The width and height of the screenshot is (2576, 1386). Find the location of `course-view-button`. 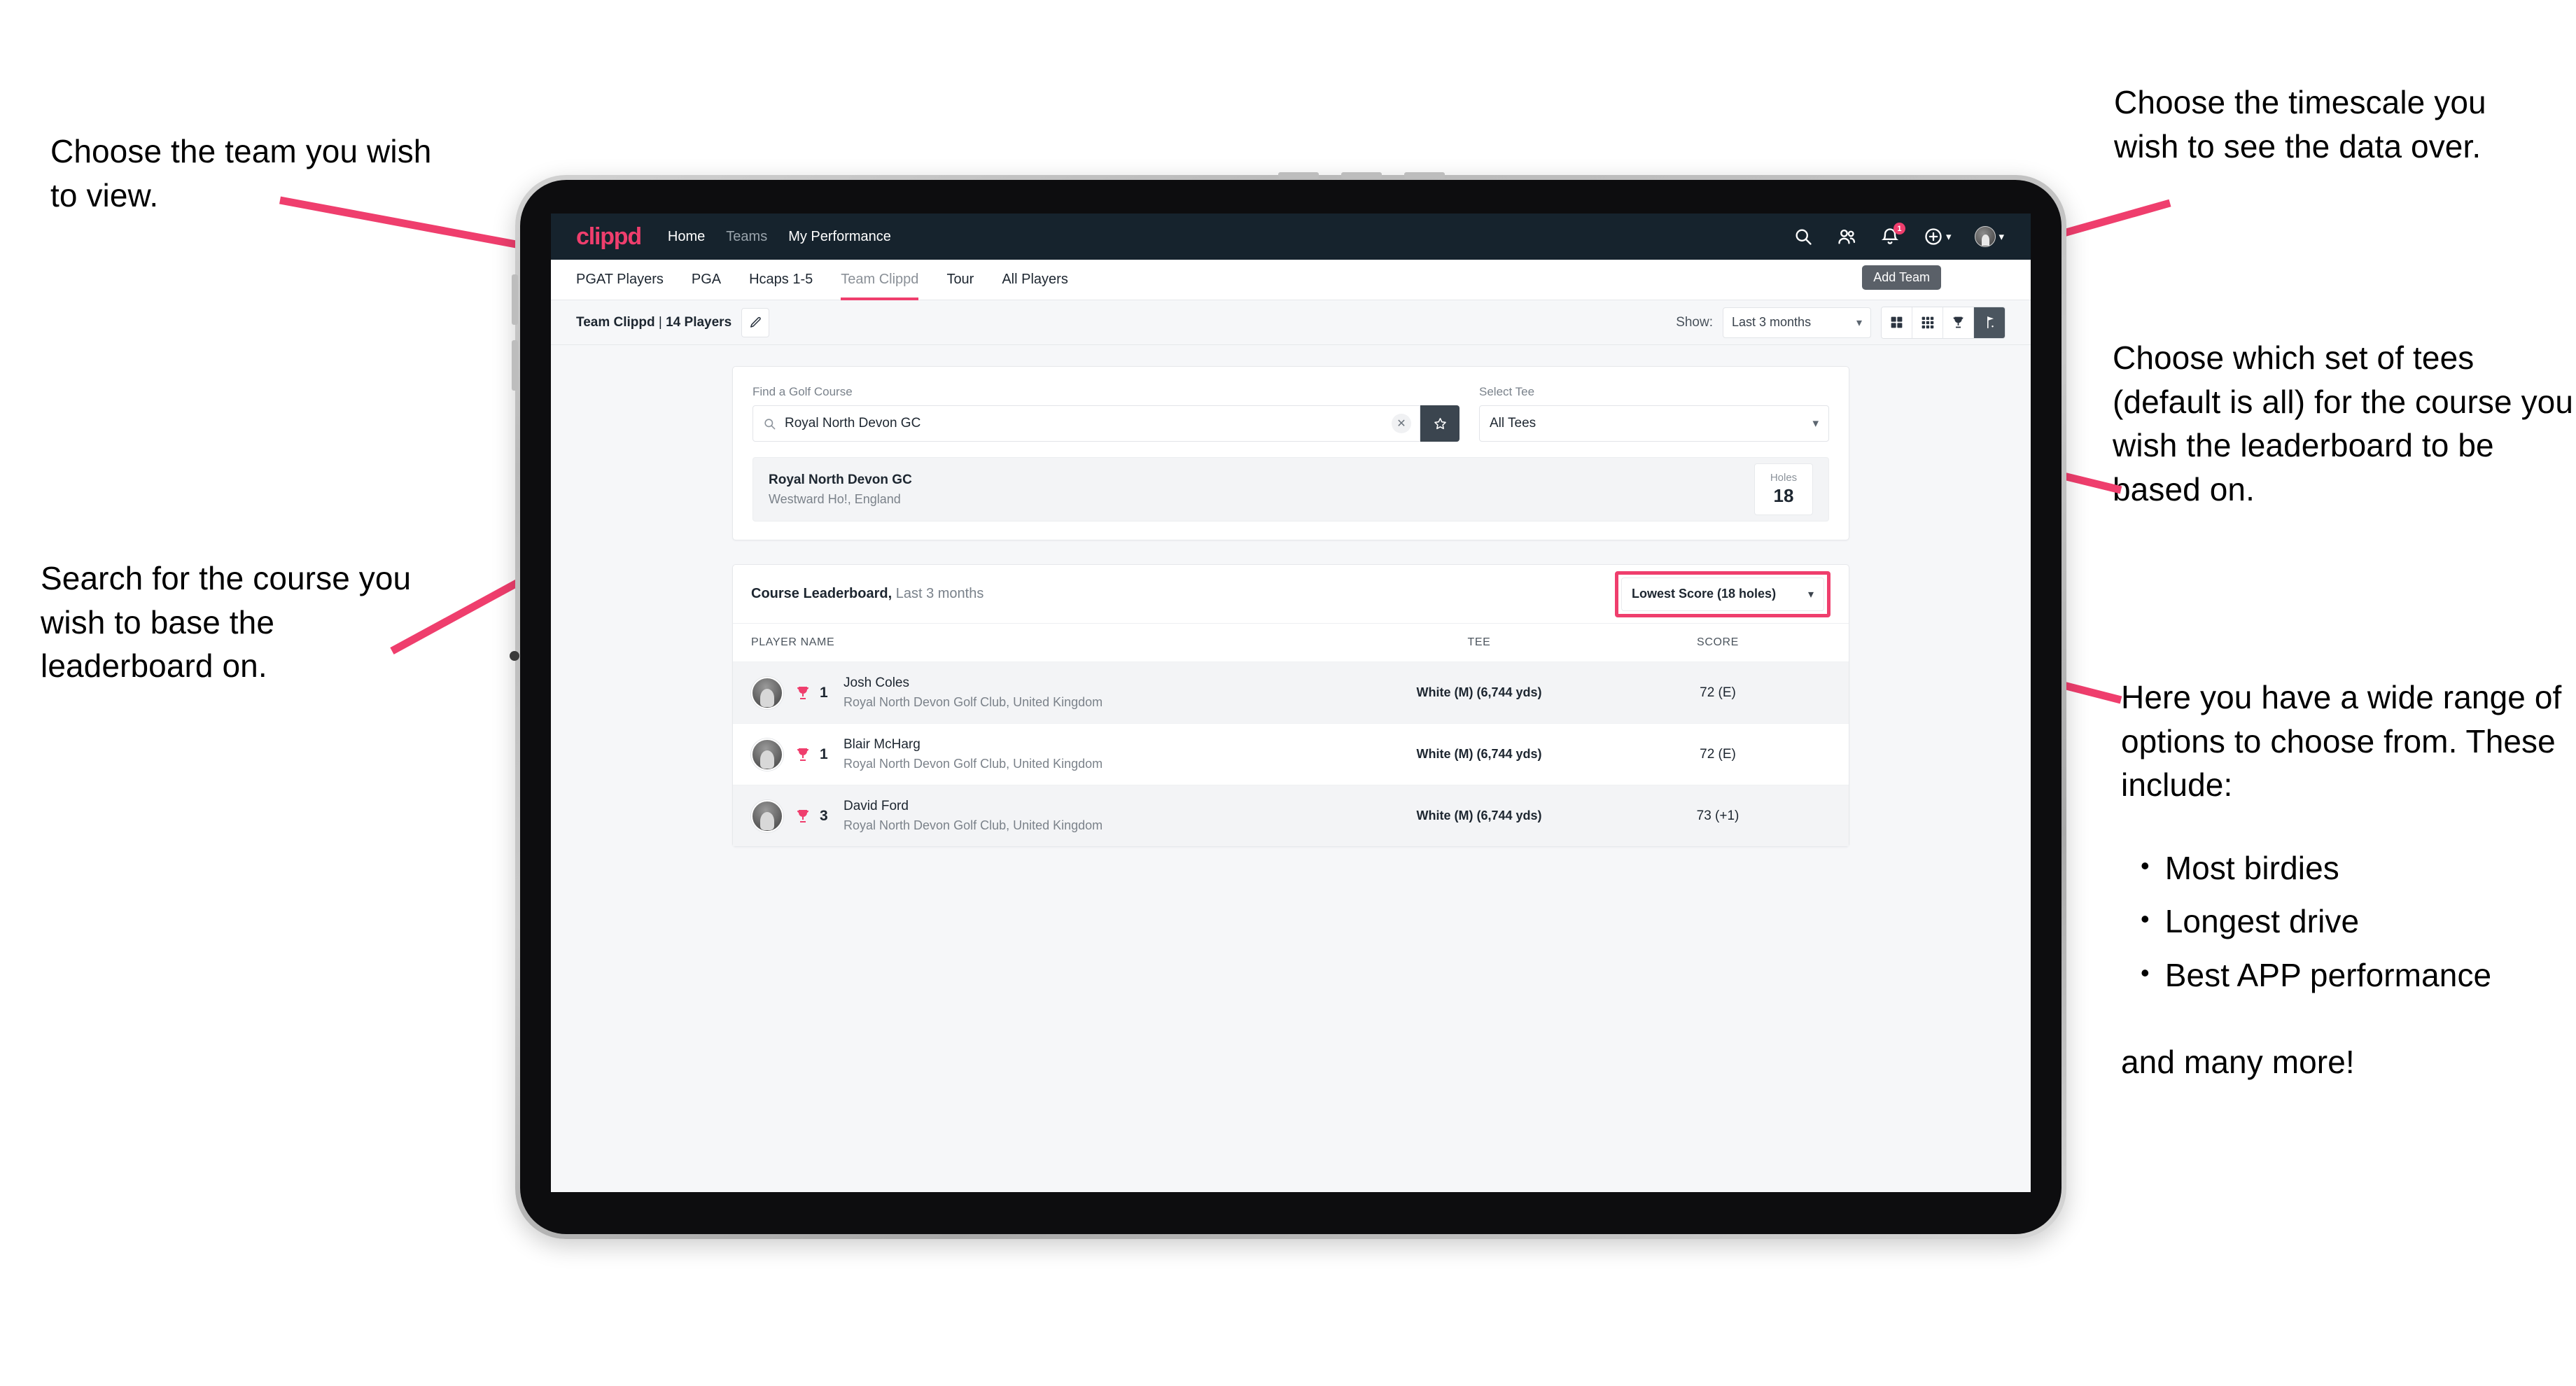

course-view-button is located at coordinates (1989, 322).